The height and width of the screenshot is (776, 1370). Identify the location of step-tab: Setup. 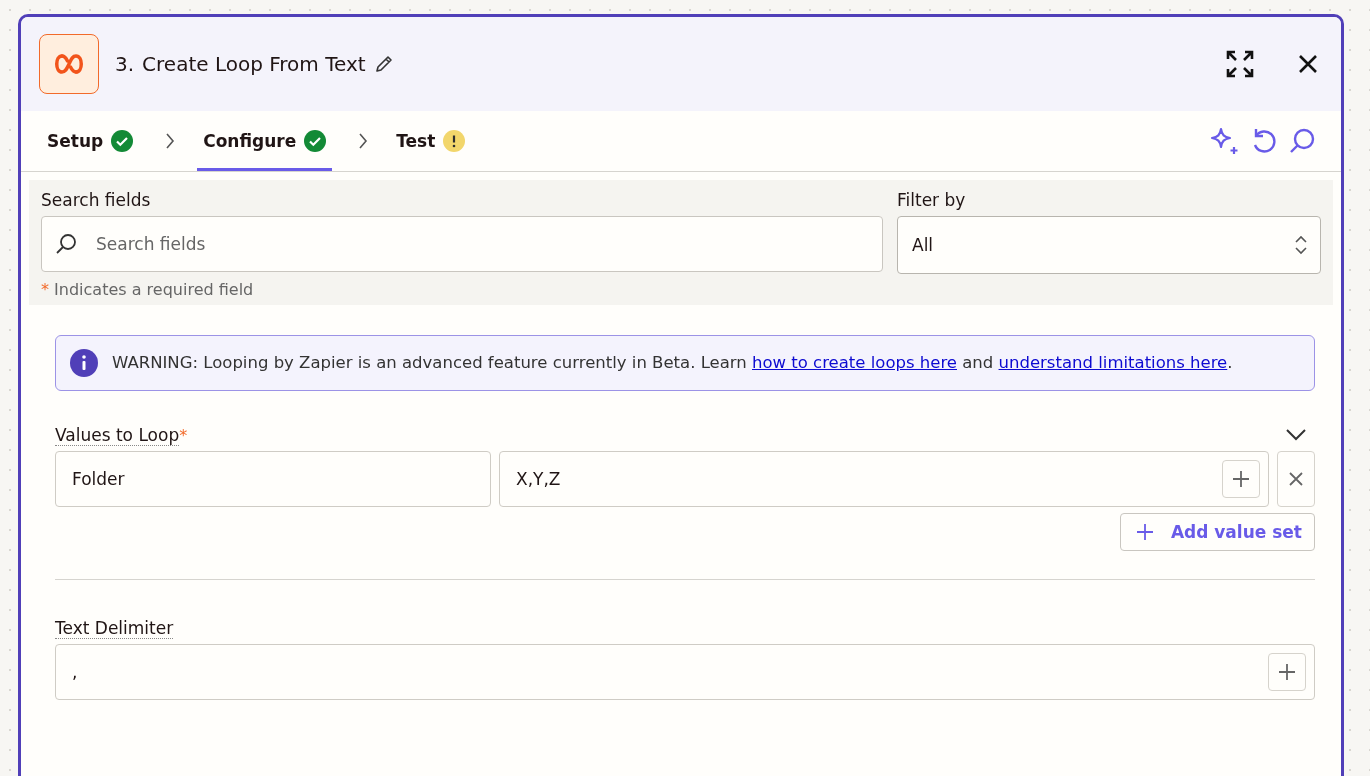
(90, 142).